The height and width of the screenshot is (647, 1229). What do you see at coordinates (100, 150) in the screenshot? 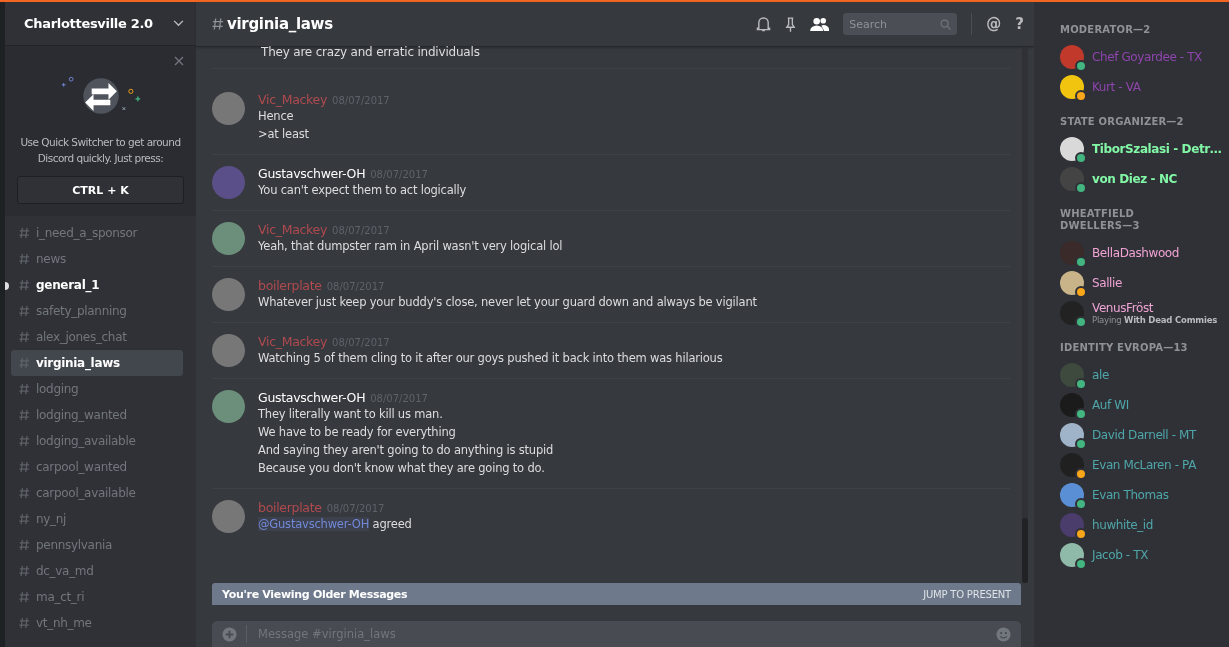
I see `quick-switcher-hint: Use Quick Switcher to get around Discord quickly. Just press:` at bounding box center [100, 150].